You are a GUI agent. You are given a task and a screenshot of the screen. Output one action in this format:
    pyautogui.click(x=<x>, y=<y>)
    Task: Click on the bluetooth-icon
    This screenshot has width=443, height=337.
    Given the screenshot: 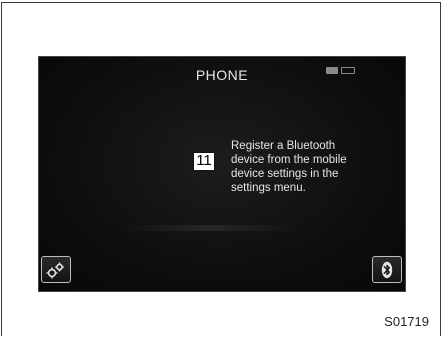 What is the action you would take?
    pyautogui.click(x=387, y=269)
    